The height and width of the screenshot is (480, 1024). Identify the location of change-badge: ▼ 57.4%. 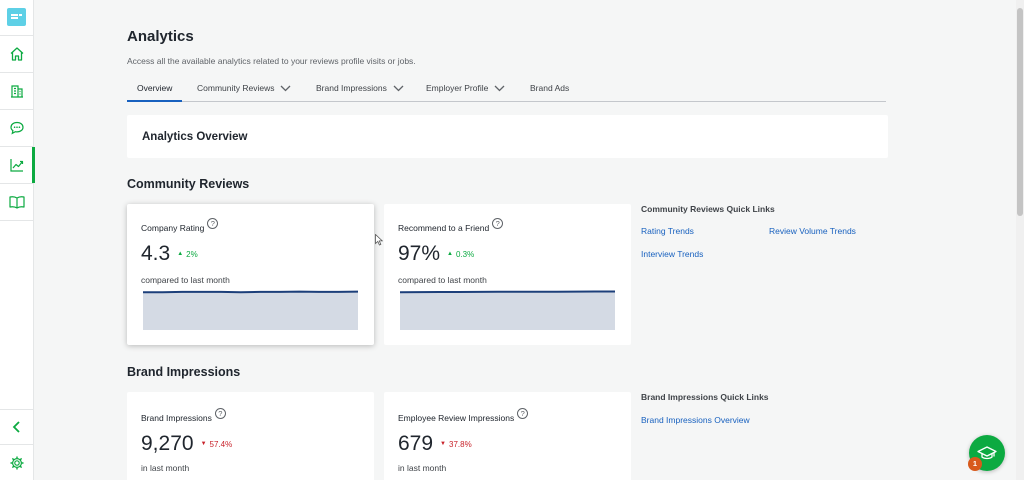
(217, 444).